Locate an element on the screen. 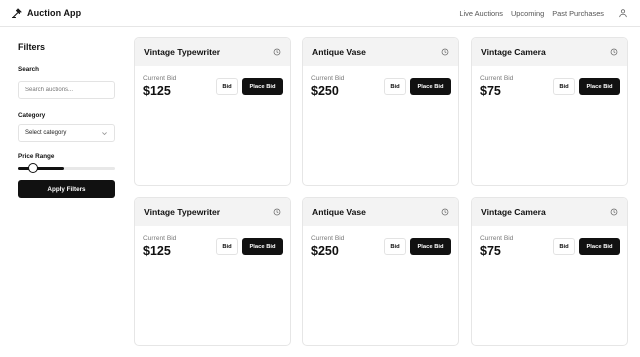 The image size is (640, 357). price-range-label: Price Range is located at coordinates (36, 156).